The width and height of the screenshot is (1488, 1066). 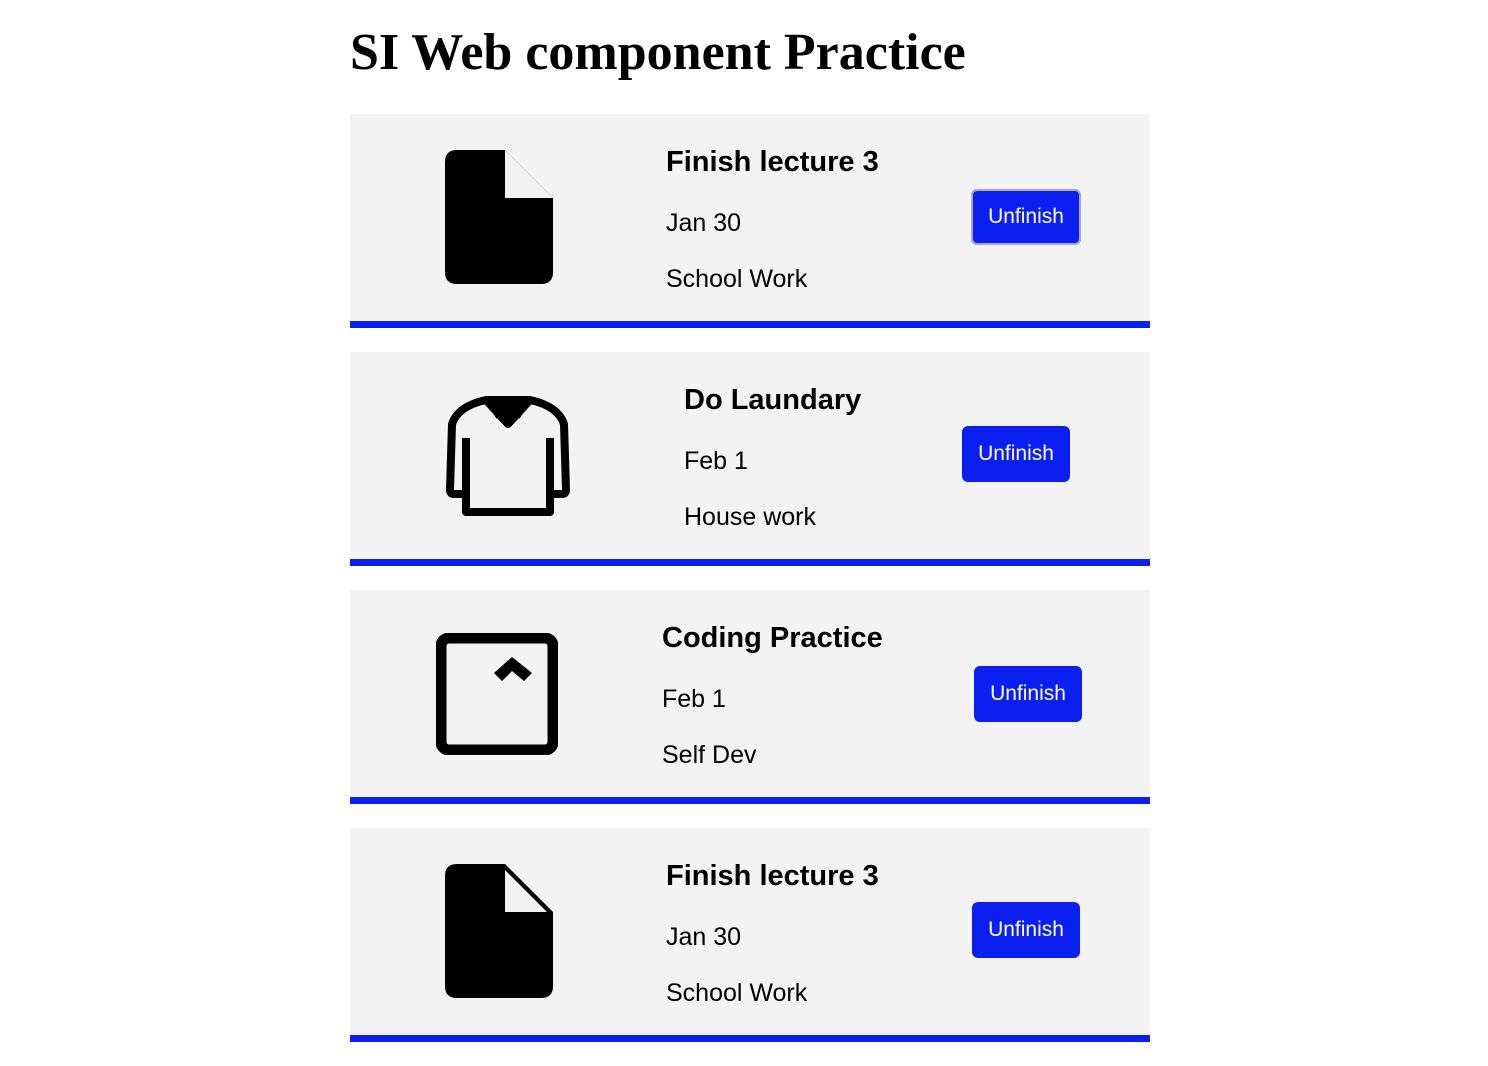 I want to click on task-card: Do Laundary Feb 1 House work Unfinish, so click(x=750, y=459).